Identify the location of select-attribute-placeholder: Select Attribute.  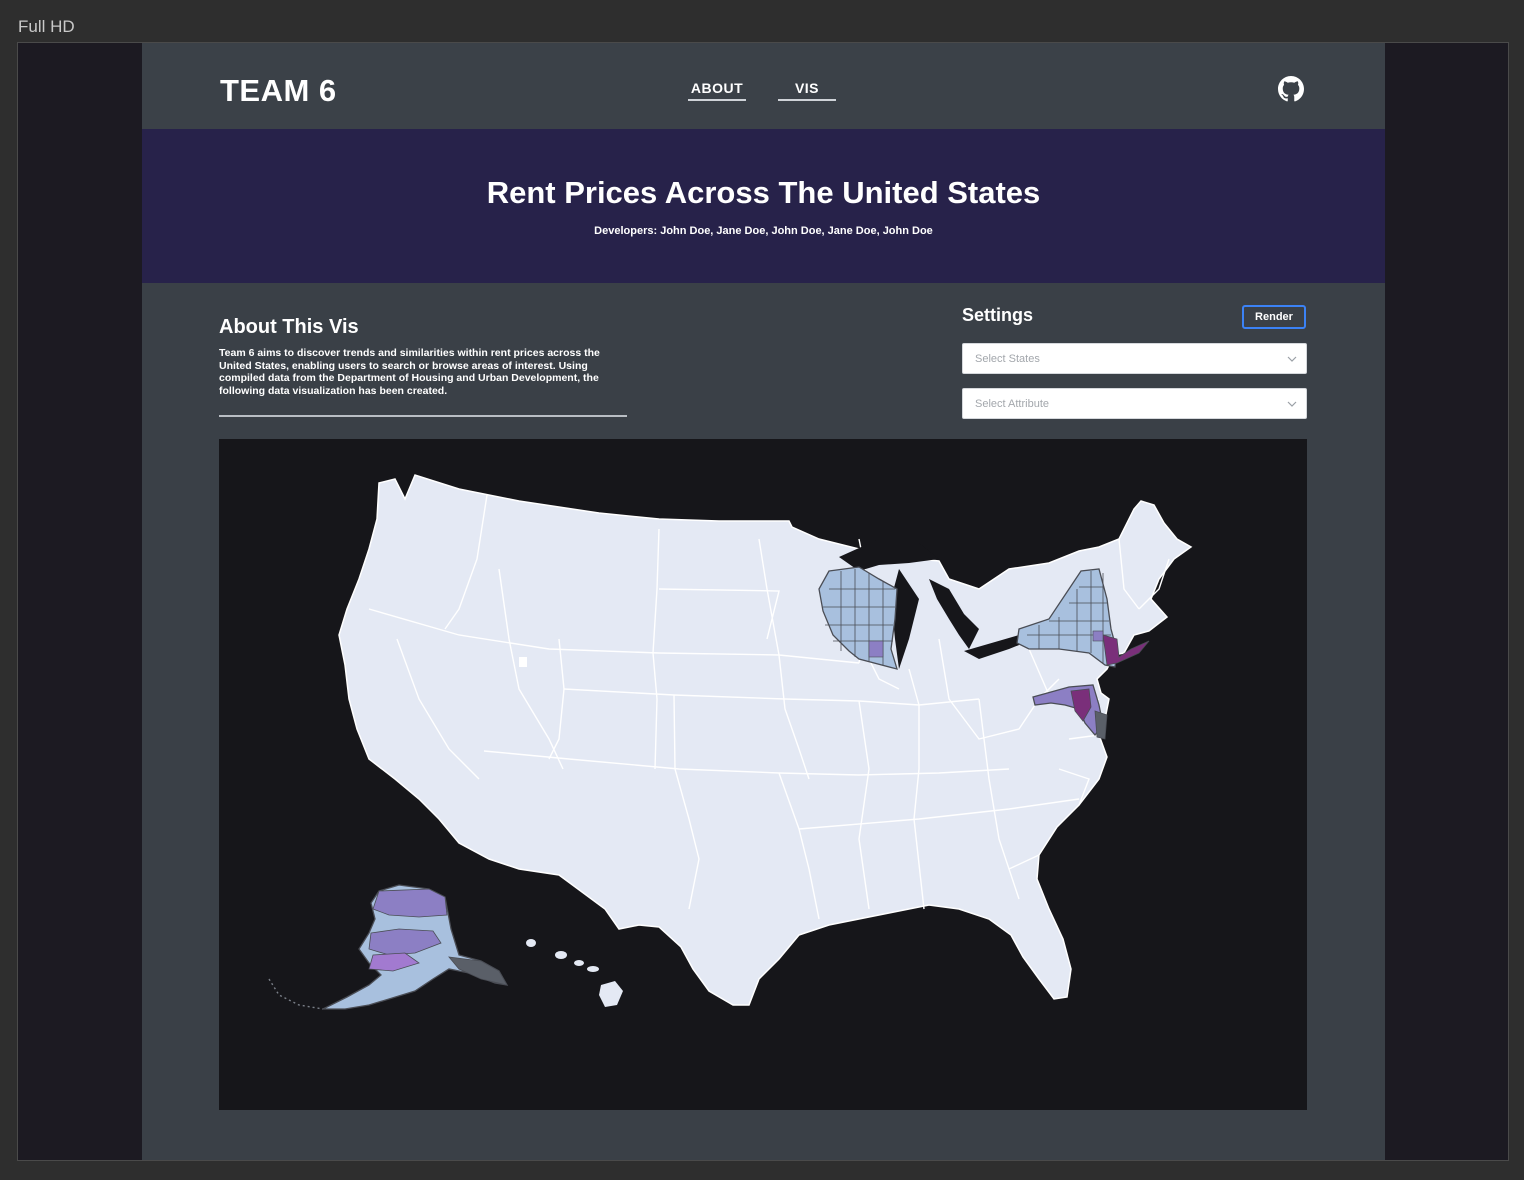
(1012, 404).